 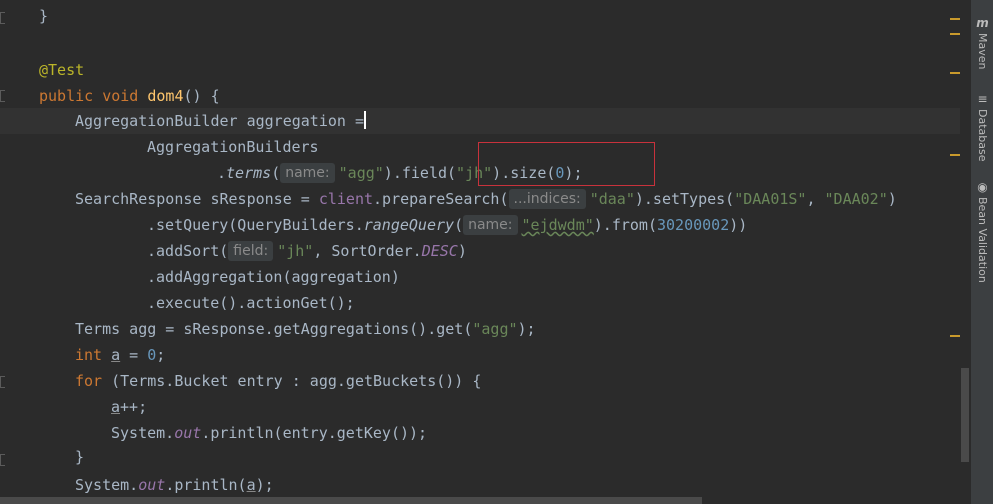 I want to click on code-line-10: .addSort(field: "jh", SortOrder.DESC), so click(x=307, y=251).